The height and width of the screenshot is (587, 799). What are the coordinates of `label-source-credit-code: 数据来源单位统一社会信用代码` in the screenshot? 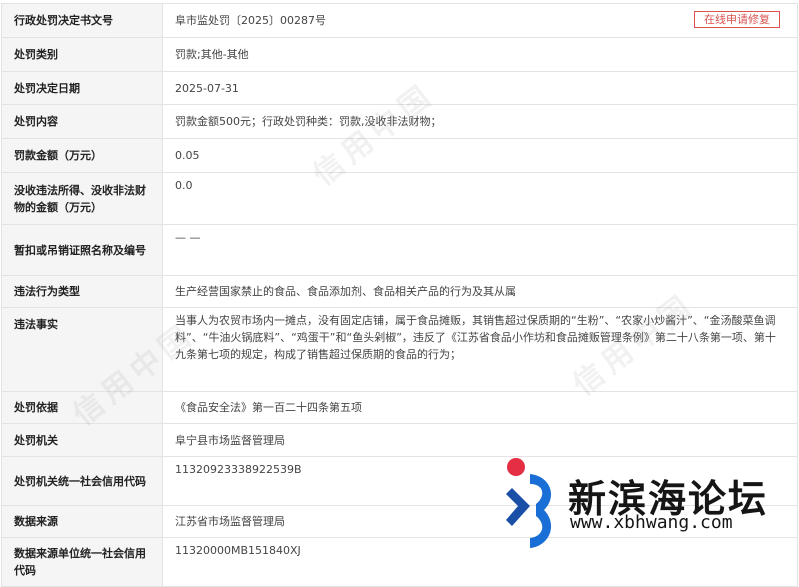 It's located at (82, 562).